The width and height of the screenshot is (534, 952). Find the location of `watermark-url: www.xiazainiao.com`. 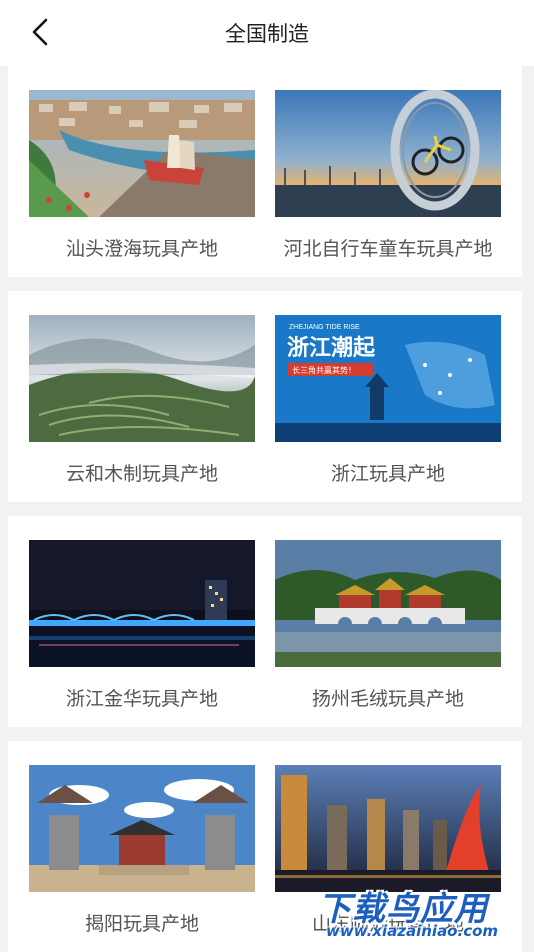

watermark-url: www.xiazainiao.com is located at coordinates (412, 931).